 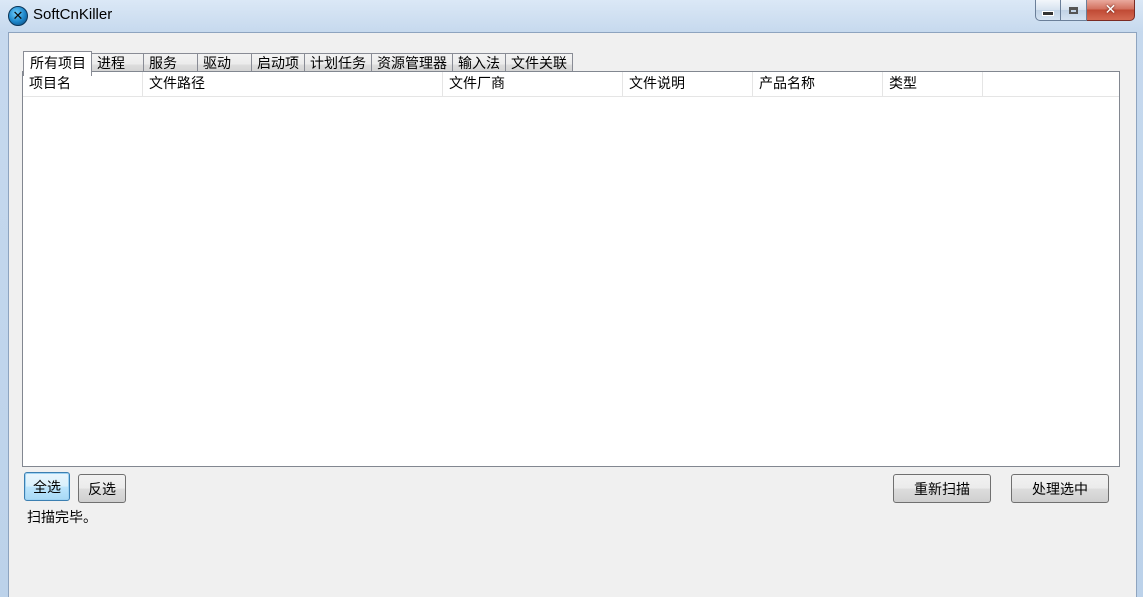 I want to click on maximize-button, so click(x=1074, y=10).